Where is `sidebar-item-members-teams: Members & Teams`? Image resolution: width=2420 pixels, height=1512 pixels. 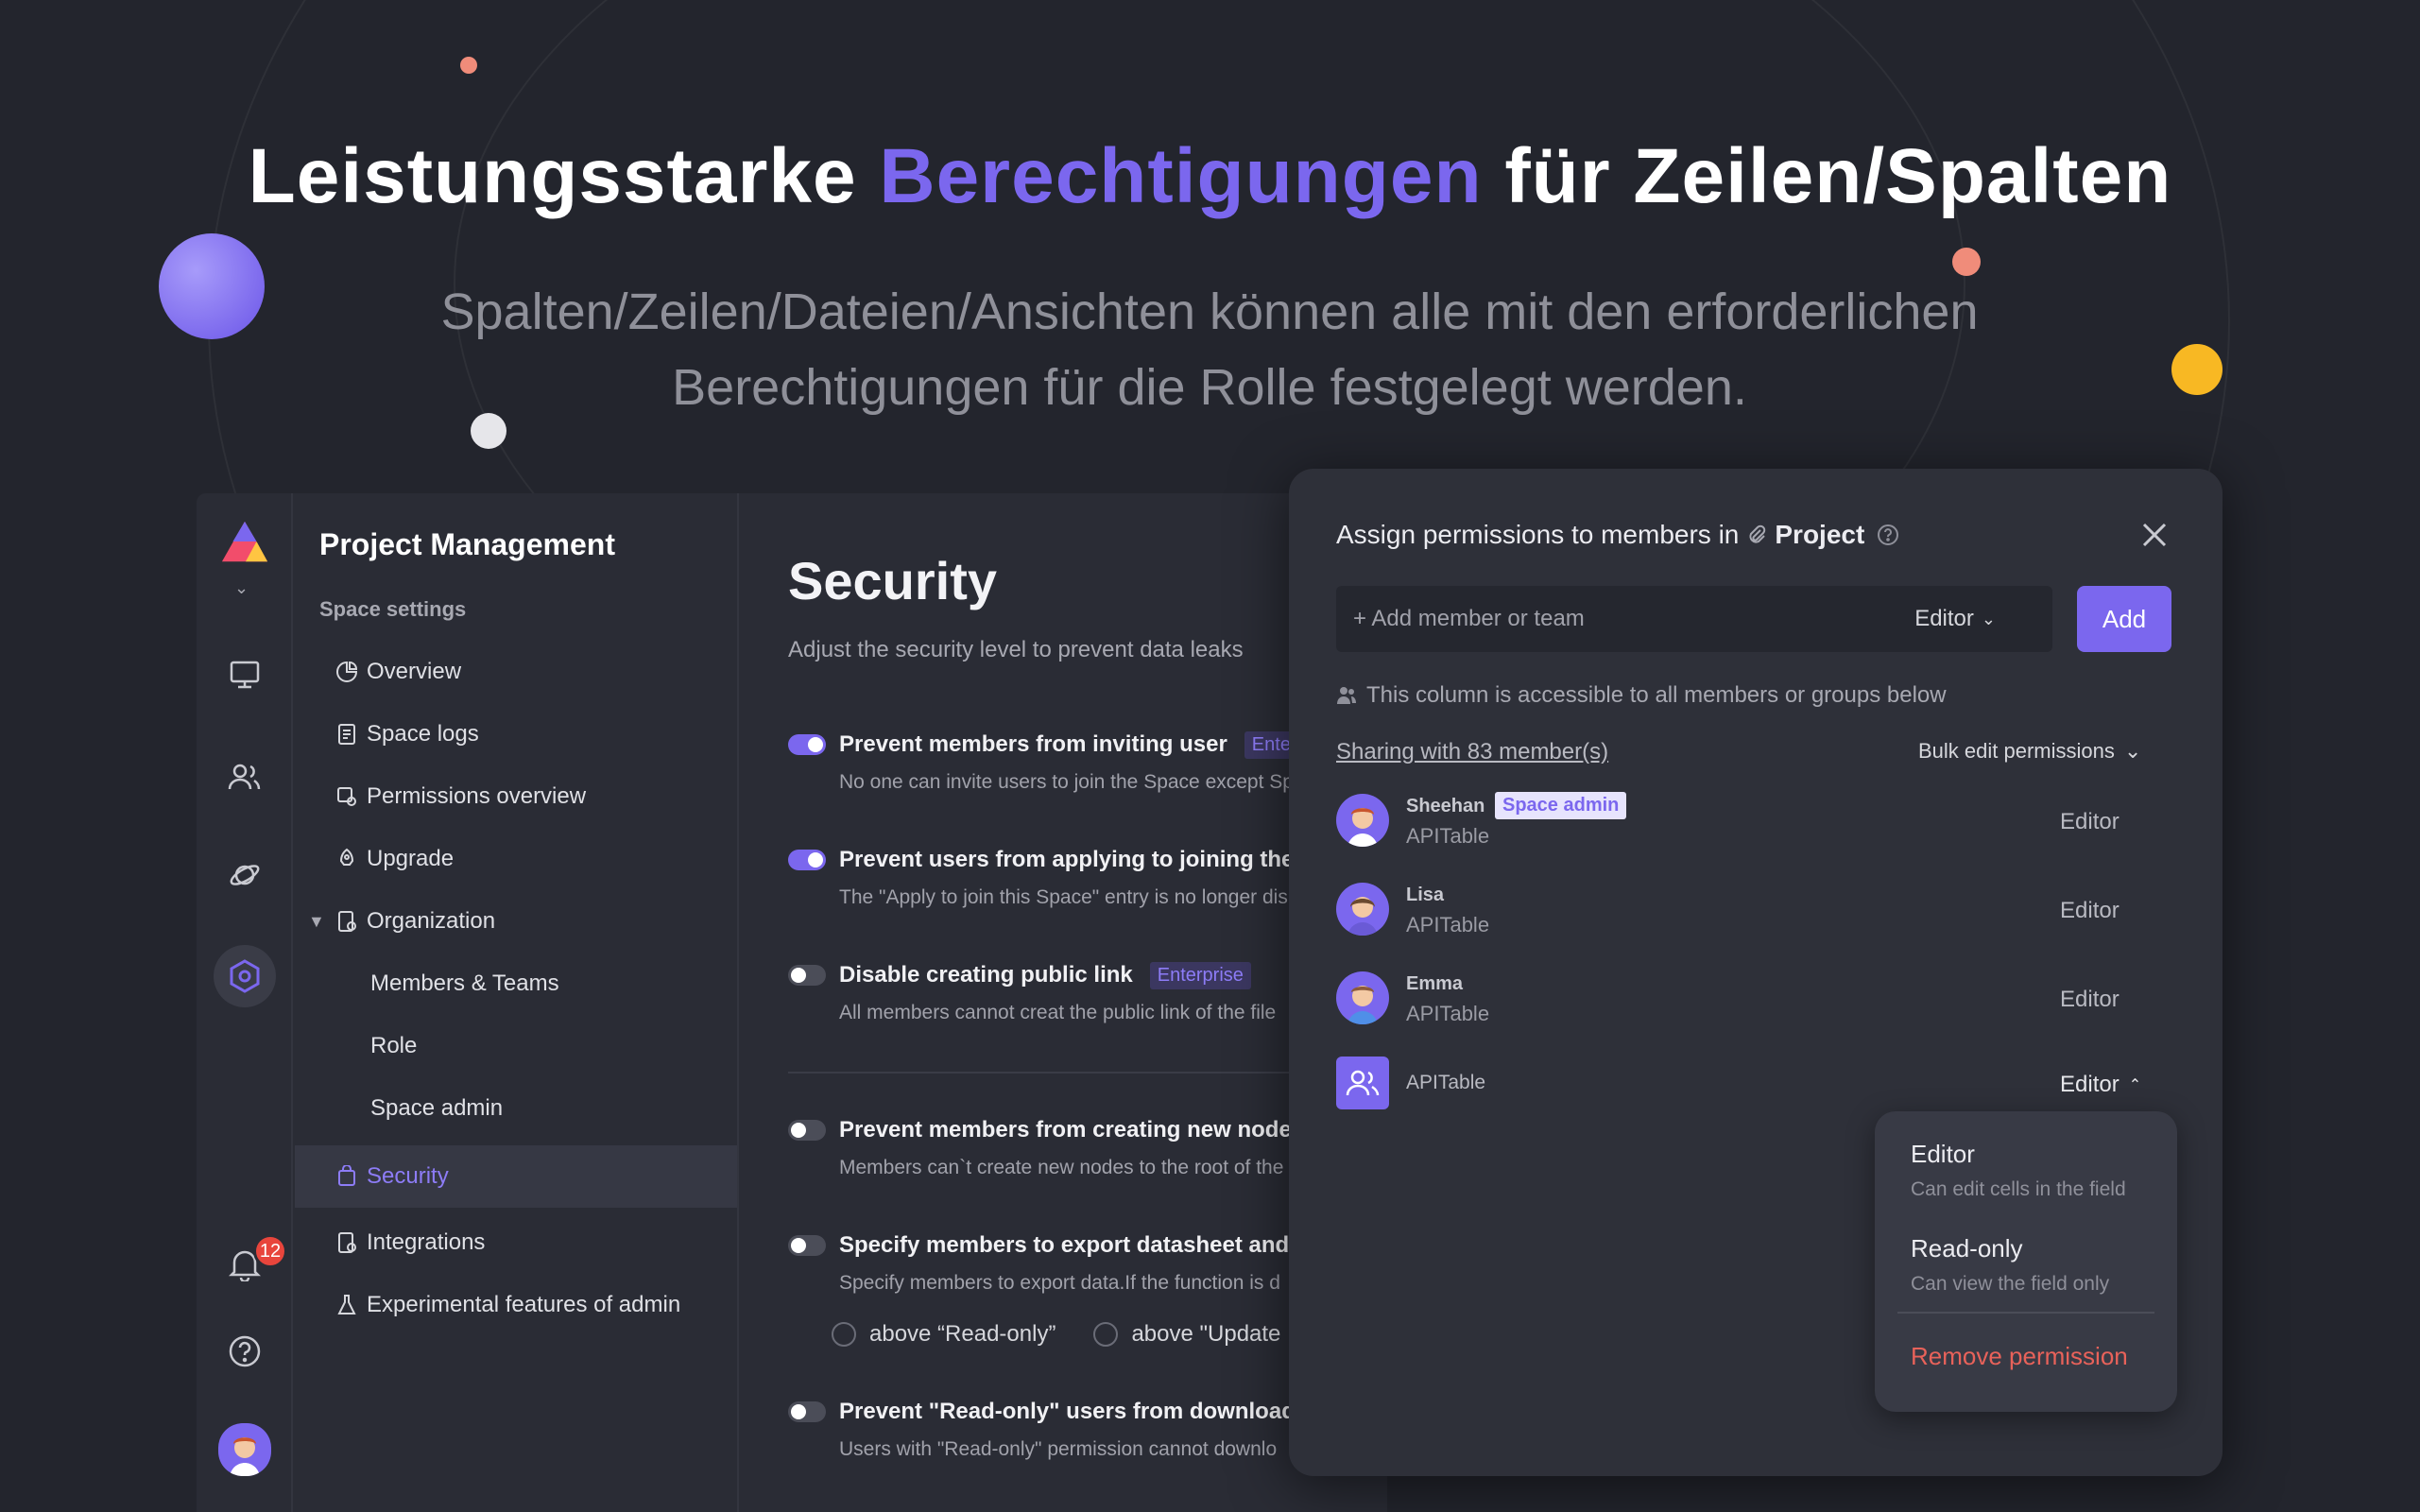
sidebar-item-members-teams: Members & Teams is located at coordinates (516, 984).